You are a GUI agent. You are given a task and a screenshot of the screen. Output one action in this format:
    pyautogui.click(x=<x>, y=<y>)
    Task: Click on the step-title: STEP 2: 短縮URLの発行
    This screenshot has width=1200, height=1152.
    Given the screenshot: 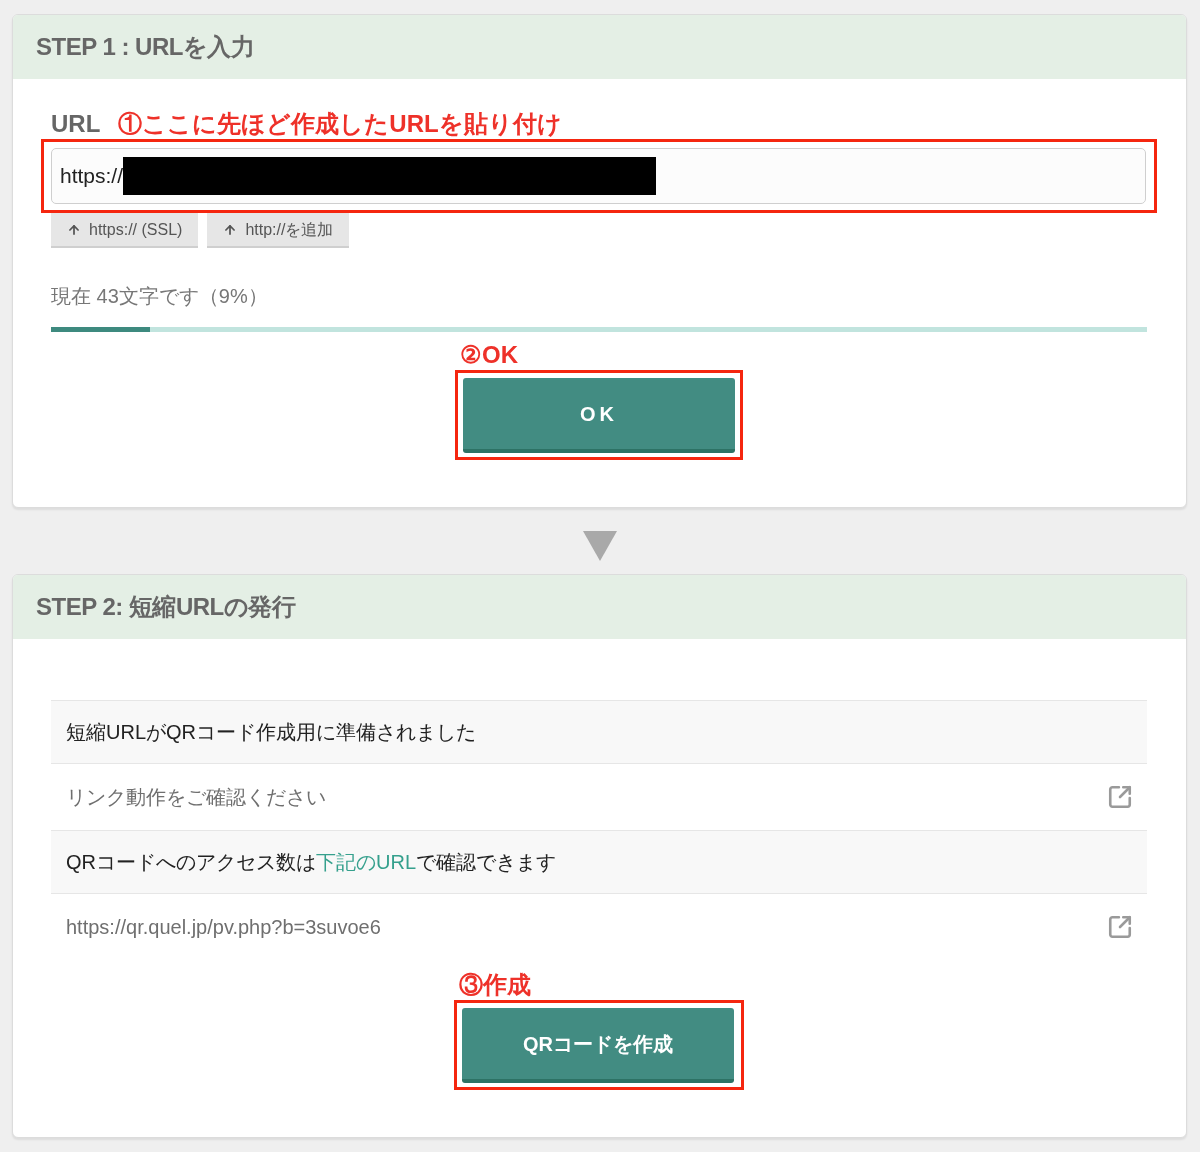 What is the action you would take?
    pyautogui.click(x=166, y=607)
    